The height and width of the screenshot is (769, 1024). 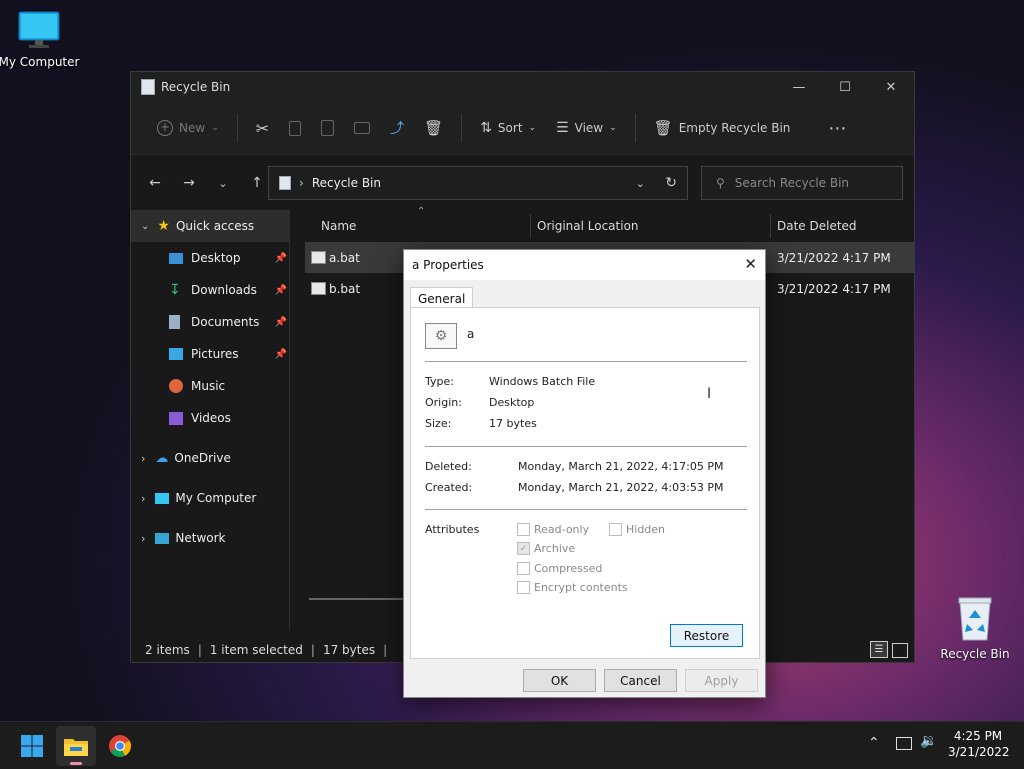 I want to click on delete-button: 🗑, so click(x=433, y=128).